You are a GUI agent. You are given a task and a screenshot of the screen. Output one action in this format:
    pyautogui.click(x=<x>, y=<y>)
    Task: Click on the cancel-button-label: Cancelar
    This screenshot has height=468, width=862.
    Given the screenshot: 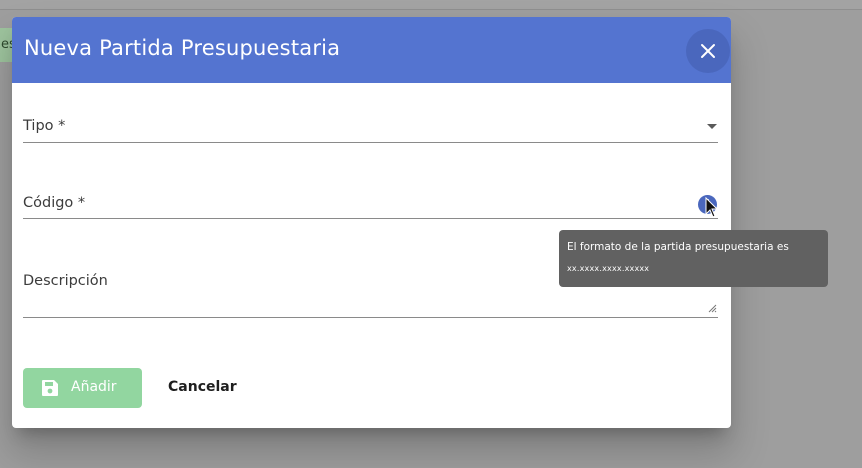 What is the action you would take?
    pyautogui.click(x=202, y=387)
    